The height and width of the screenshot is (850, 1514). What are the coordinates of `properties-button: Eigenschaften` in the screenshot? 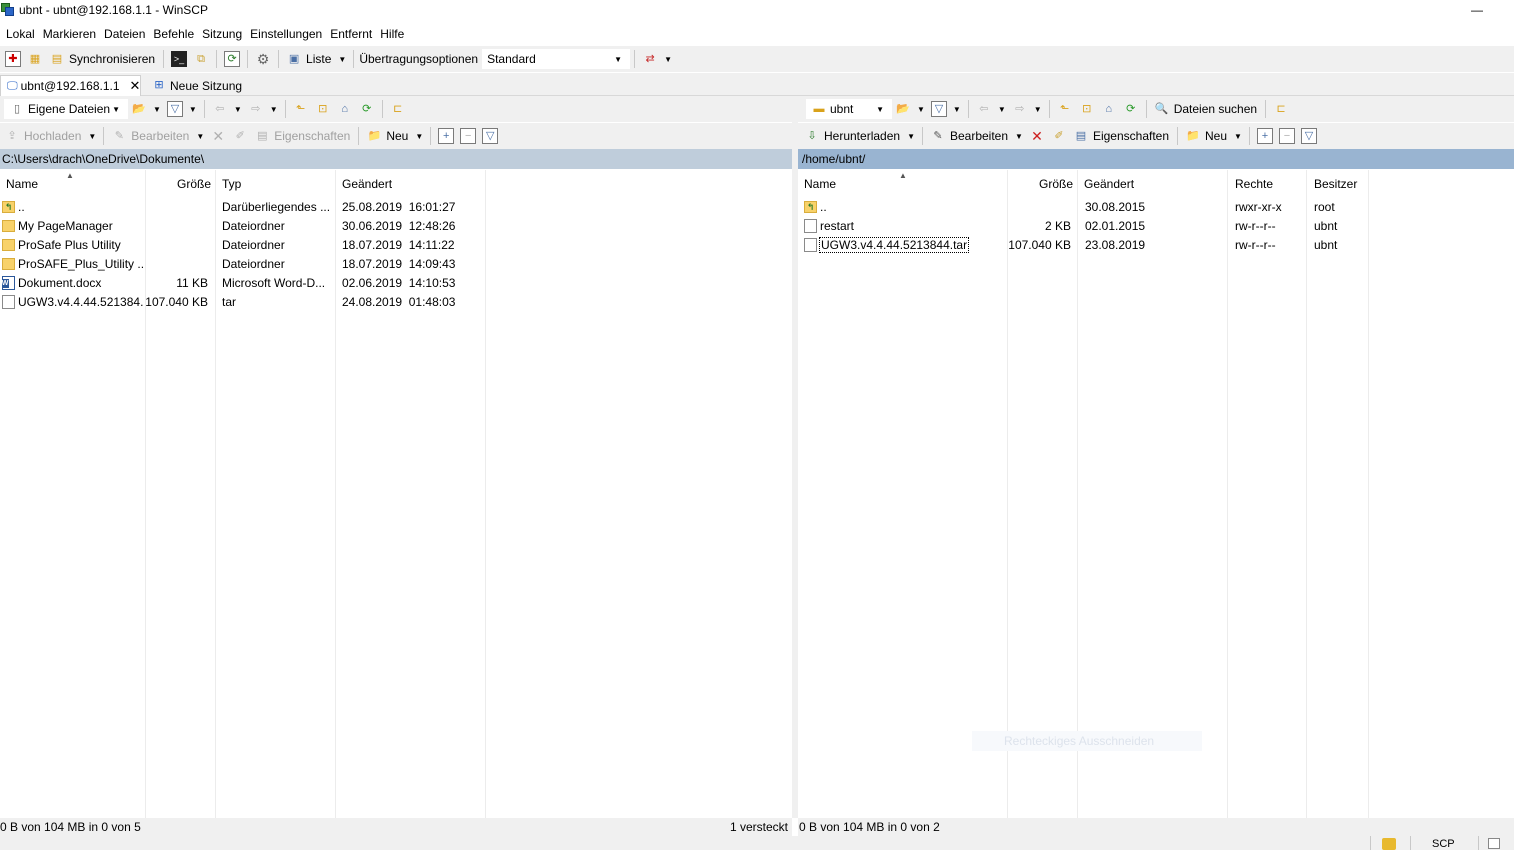 It's located at (312, 136).